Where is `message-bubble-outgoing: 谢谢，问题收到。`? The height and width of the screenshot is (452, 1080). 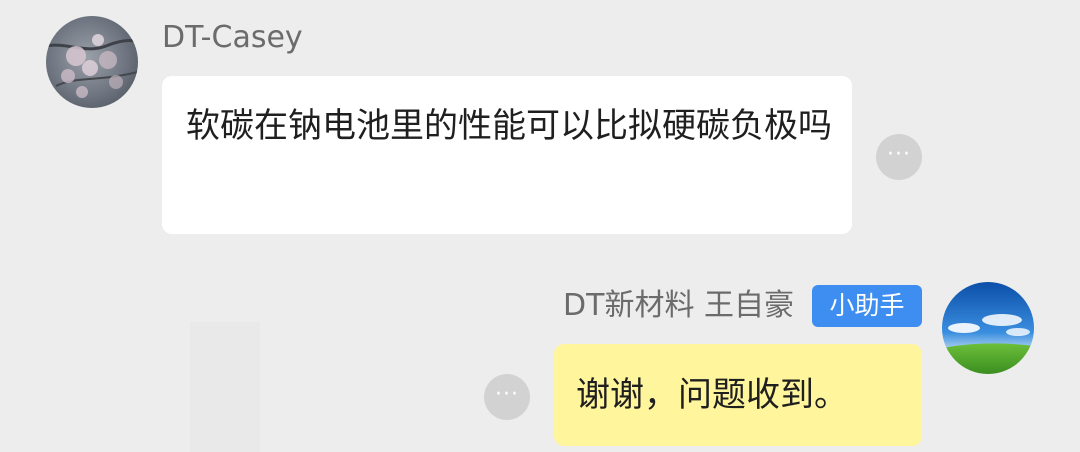
message-bubble-outgoing: 谢谢，问题收到。 is located at coordinates (738, 395).